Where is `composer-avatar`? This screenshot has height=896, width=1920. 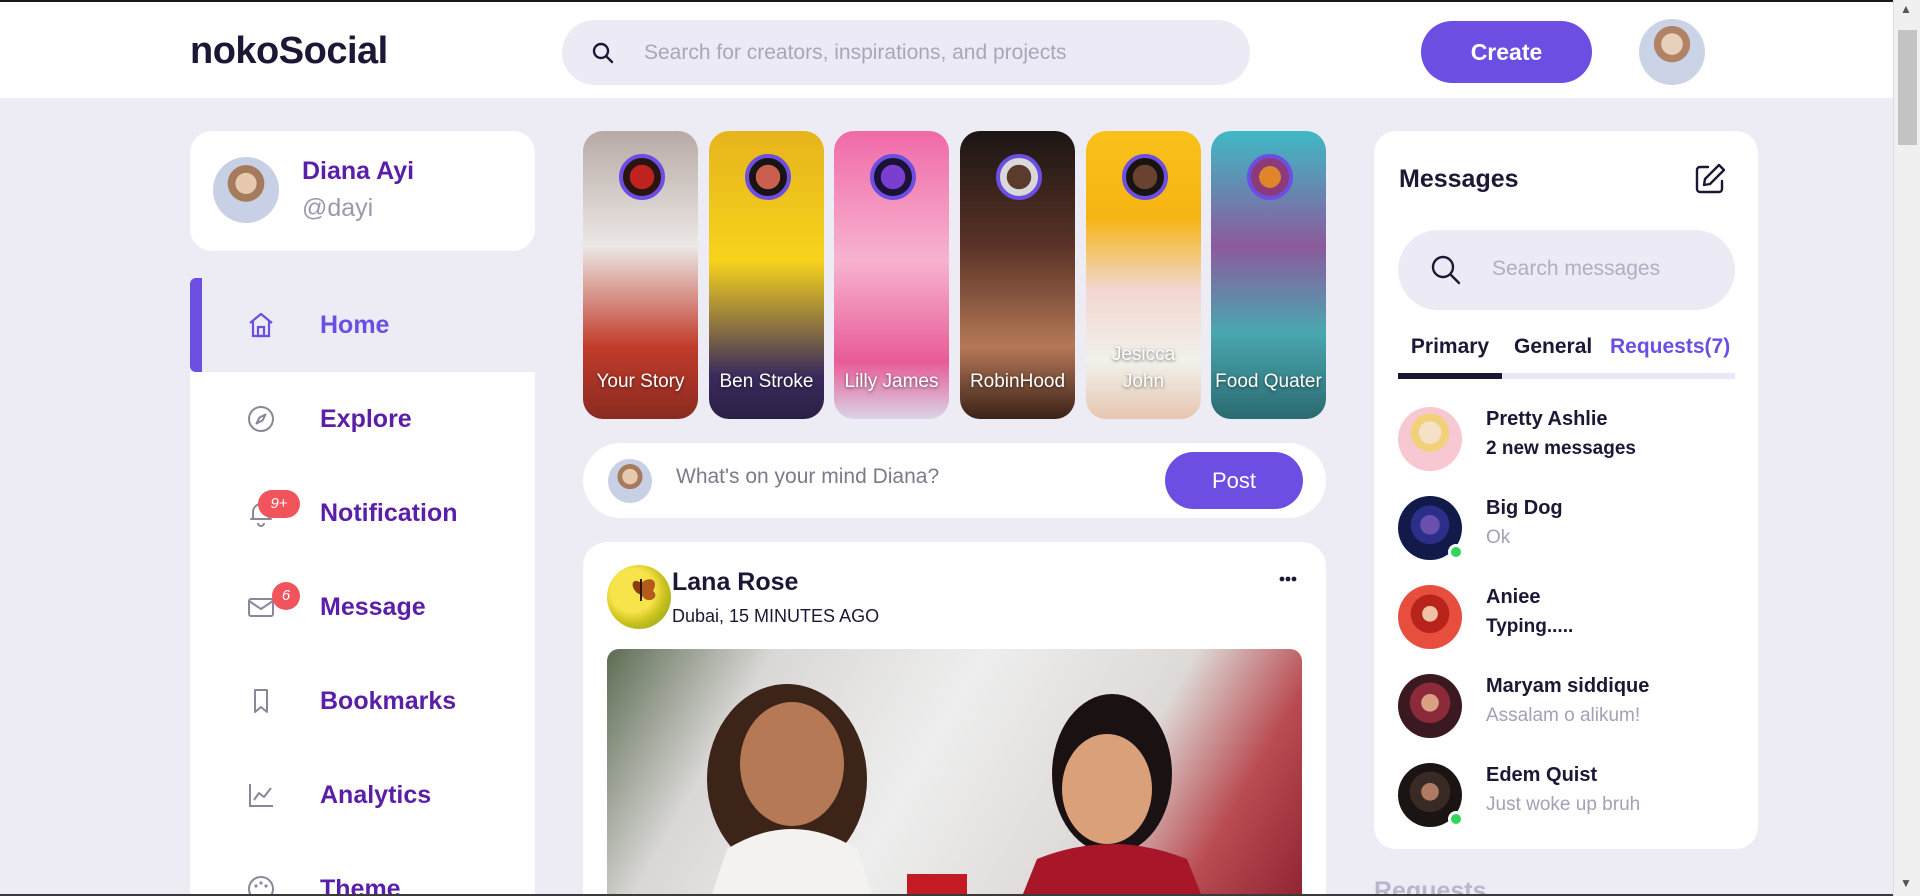 composer-avatar is located at coordinates (630, 481).